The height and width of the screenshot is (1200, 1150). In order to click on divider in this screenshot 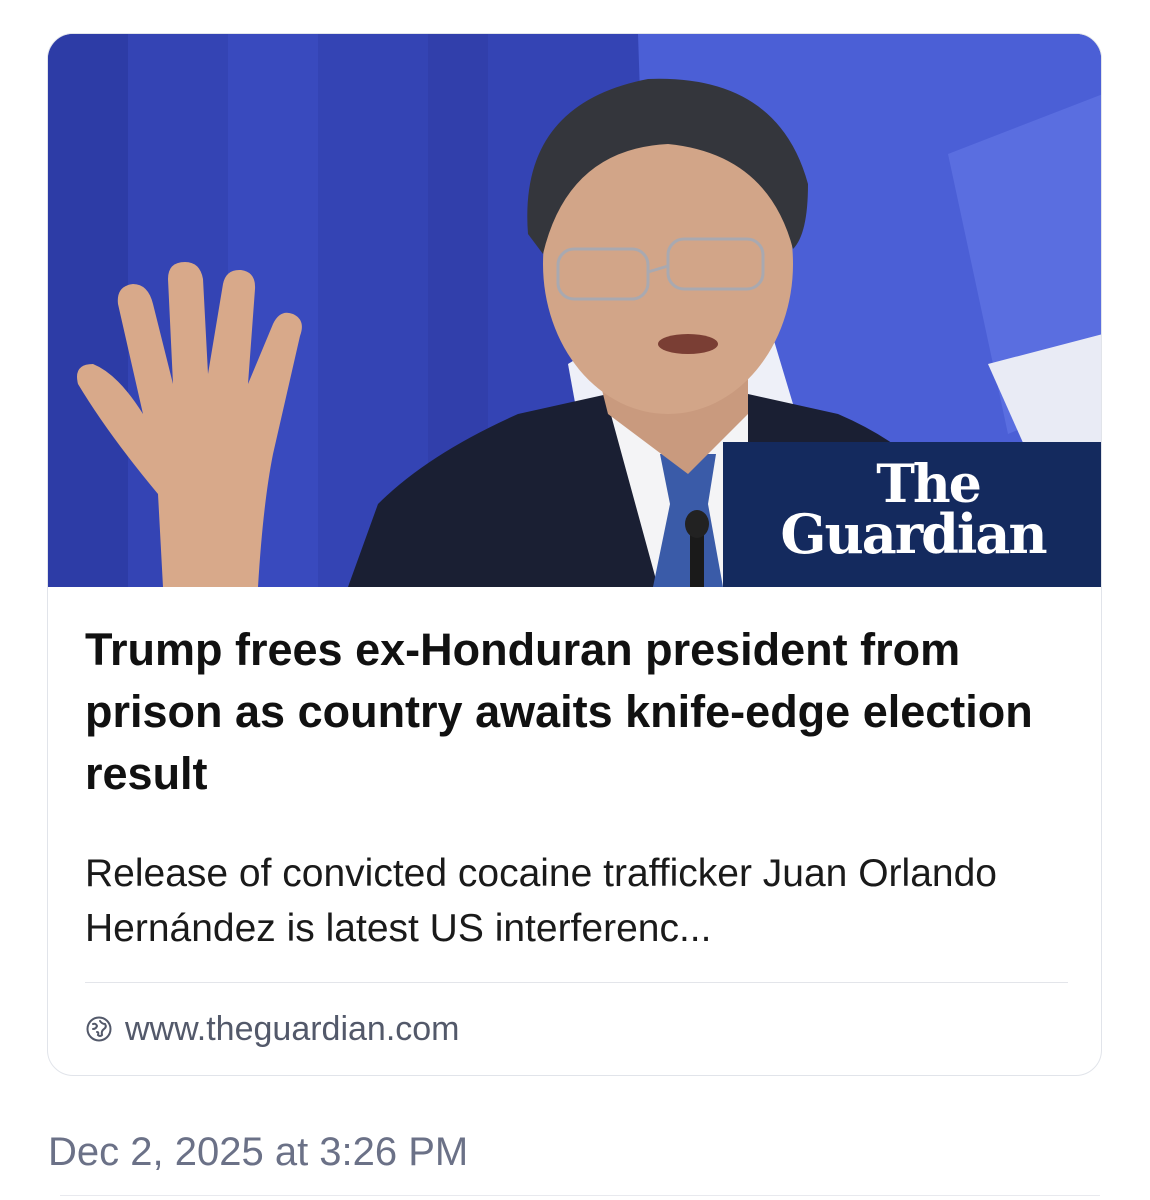, I will do `click(576, 982)`.